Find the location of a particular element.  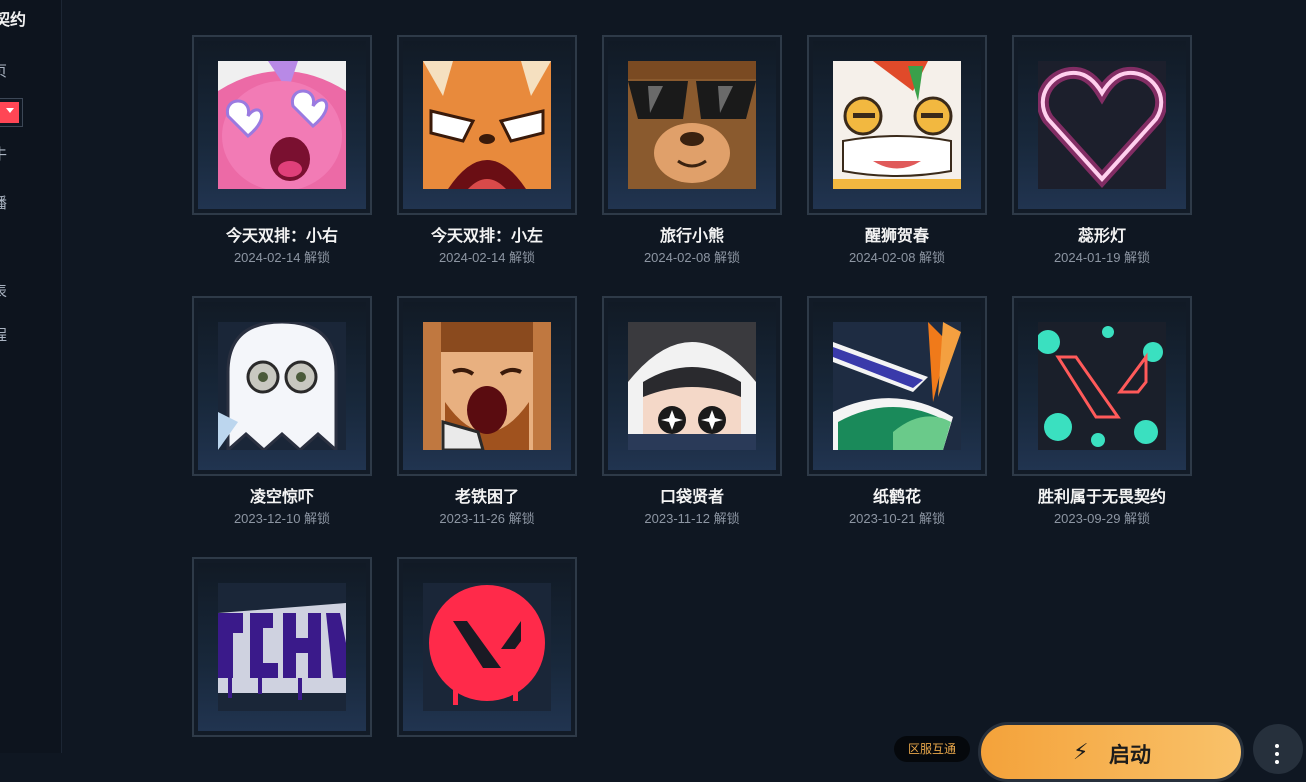

launch-button: ⚡ 启动 is located at coordinates (1111, 752).